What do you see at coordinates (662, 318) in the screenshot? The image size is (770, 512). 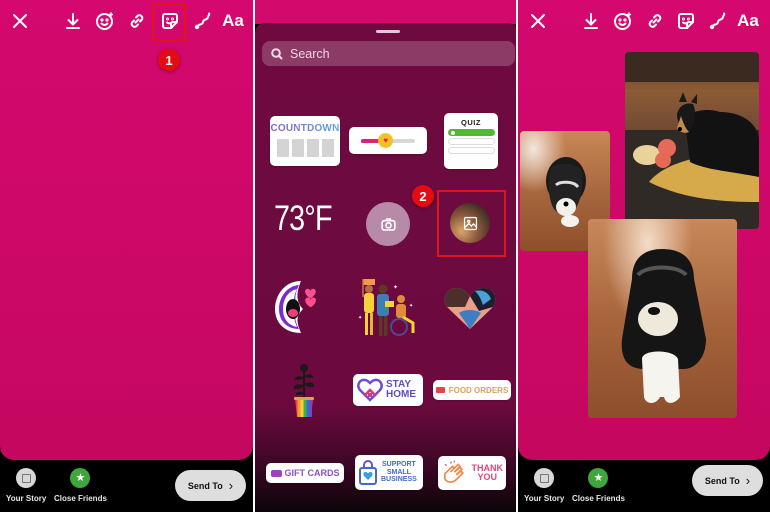 I see `photo-sticker-puppy-large` at bounding box center [662, 318].